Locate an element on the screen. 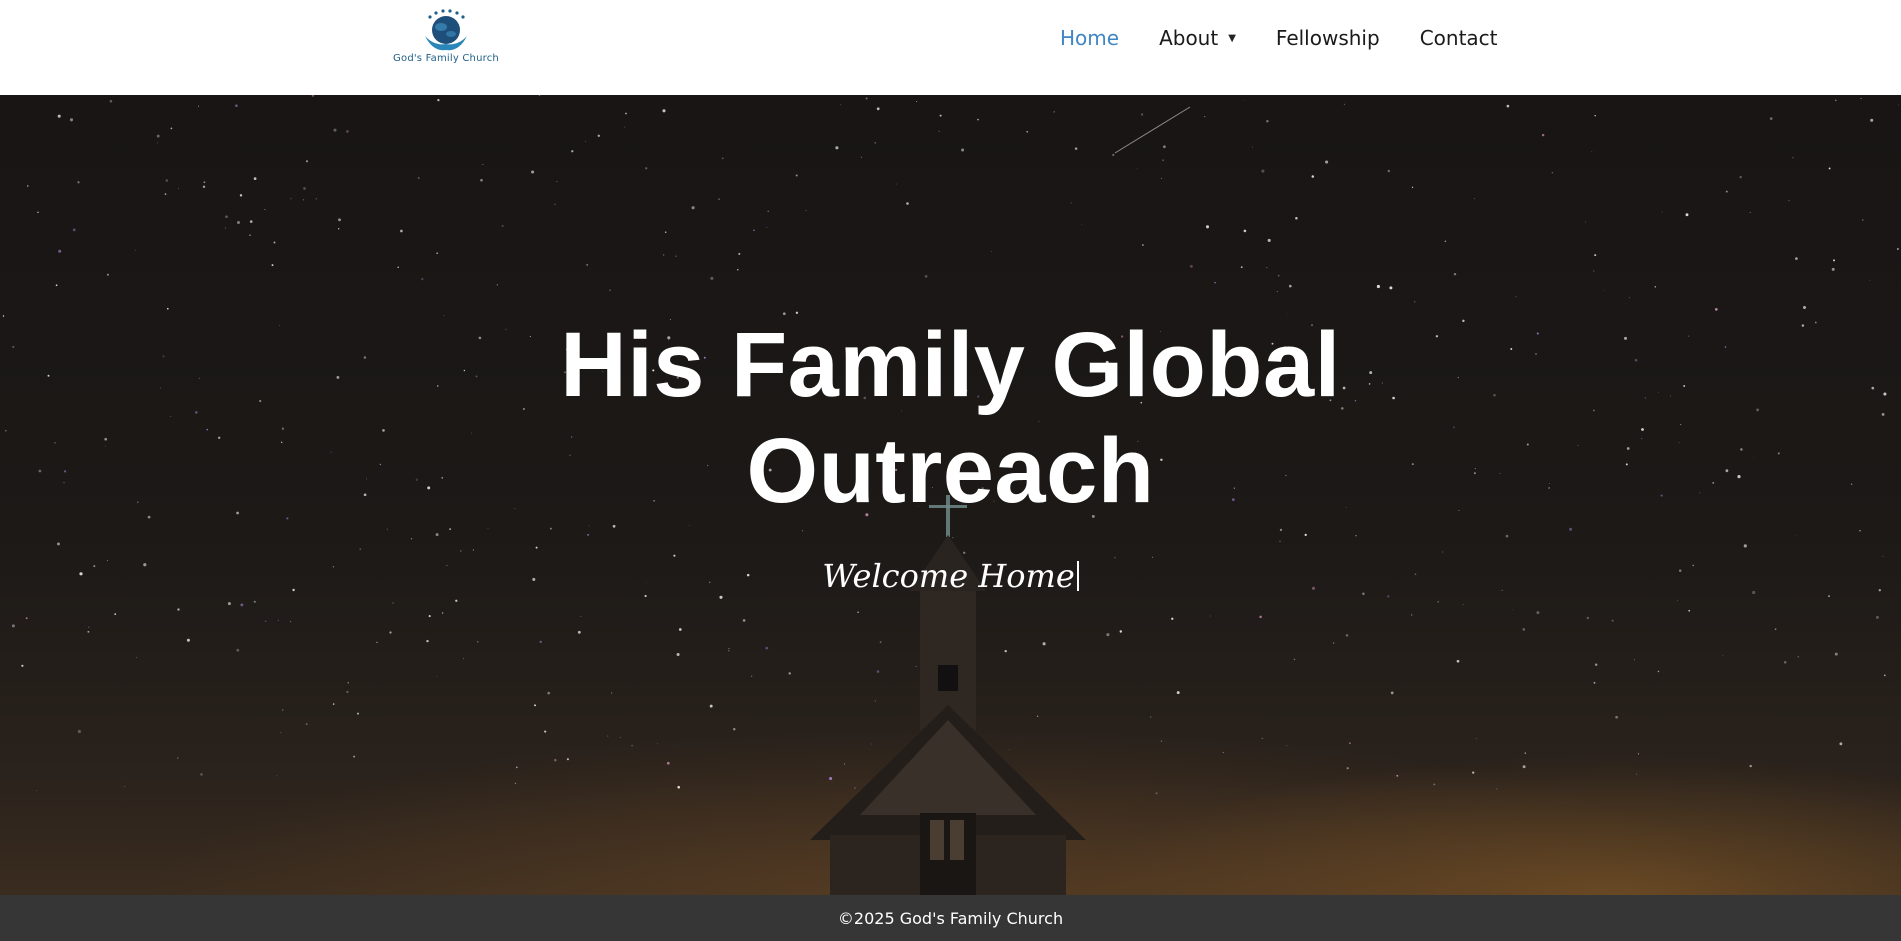 The image size is (1901, 941). logo-text: God's Family Church is located at coordinates (446, 58).